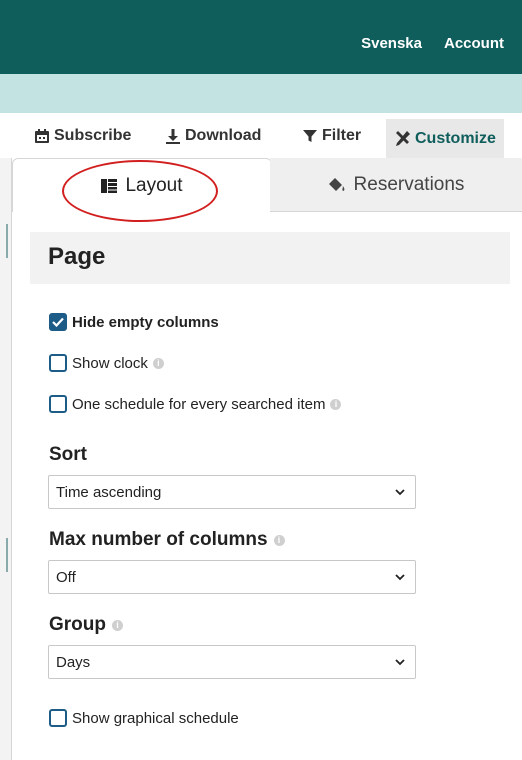 The image size is (522, 760). Describe the element at coordinates (77, 624) in the screenshot. I see `group-label-text: Group` at that location.